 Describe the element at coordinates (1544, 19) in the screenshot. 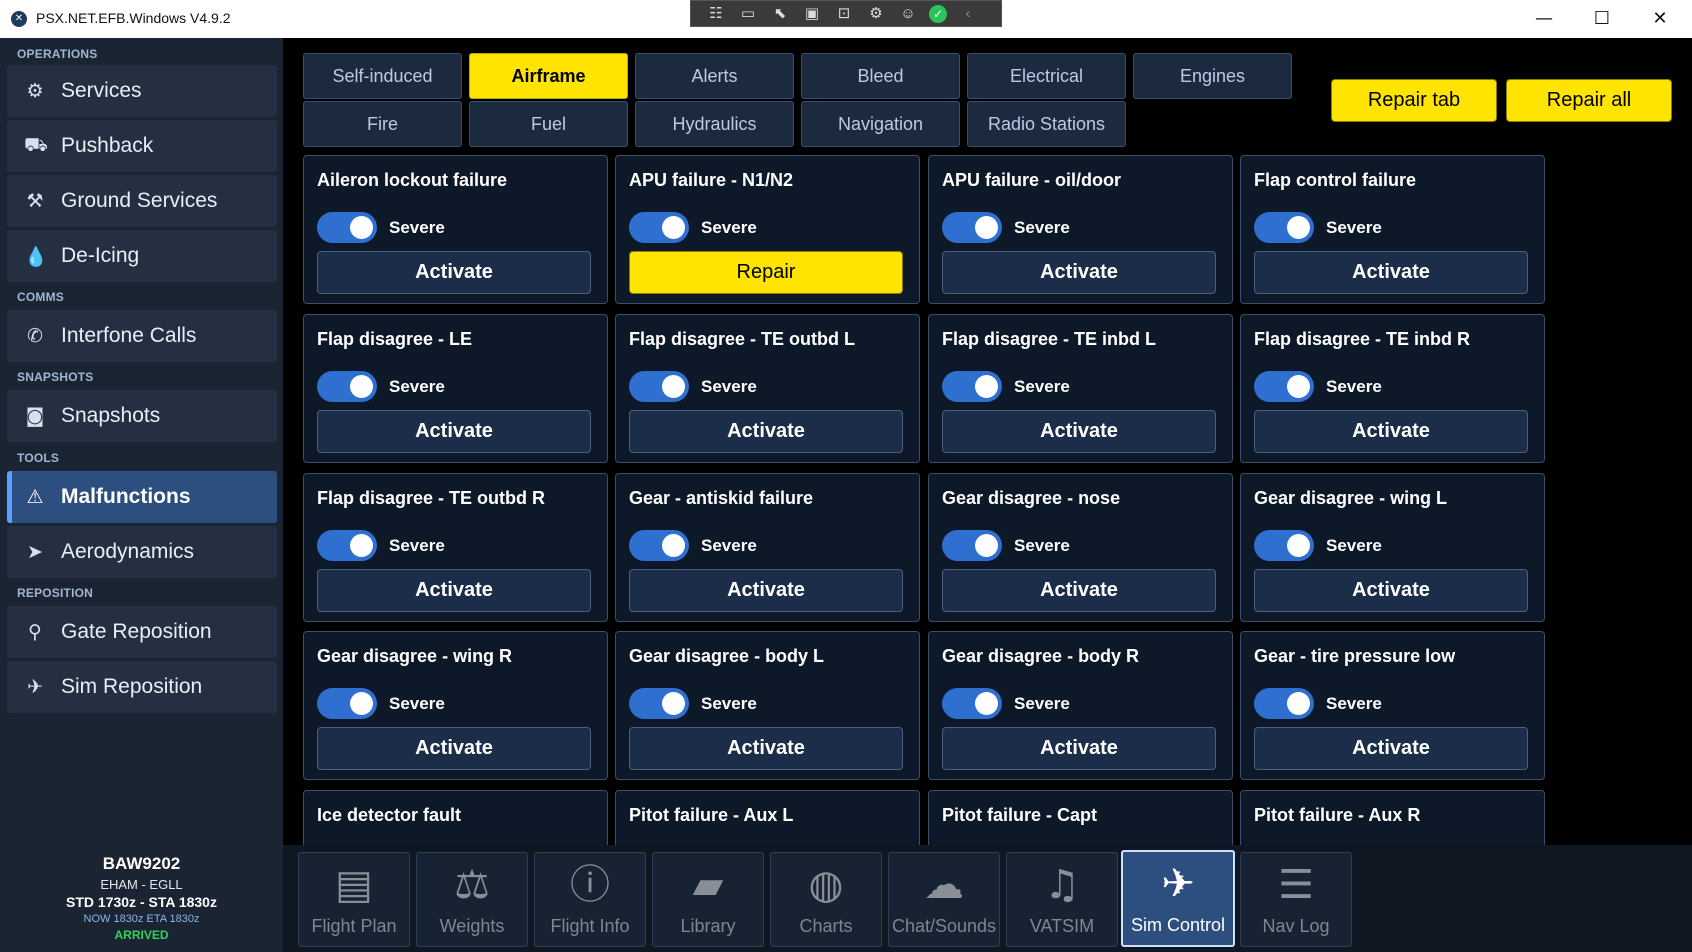

I see `minimize-button: —` at that location.